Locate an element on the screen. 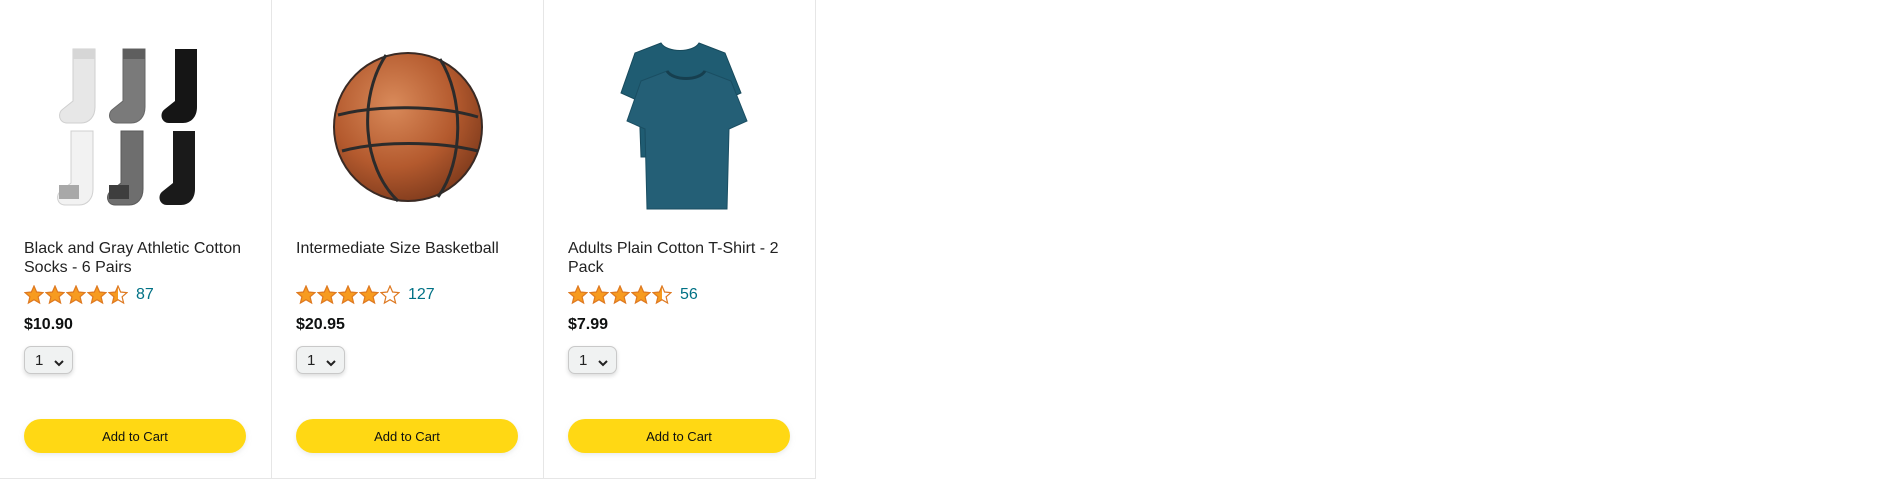 The image size is (1902, 479). tshirt-image is located at coordinates (680, 127).